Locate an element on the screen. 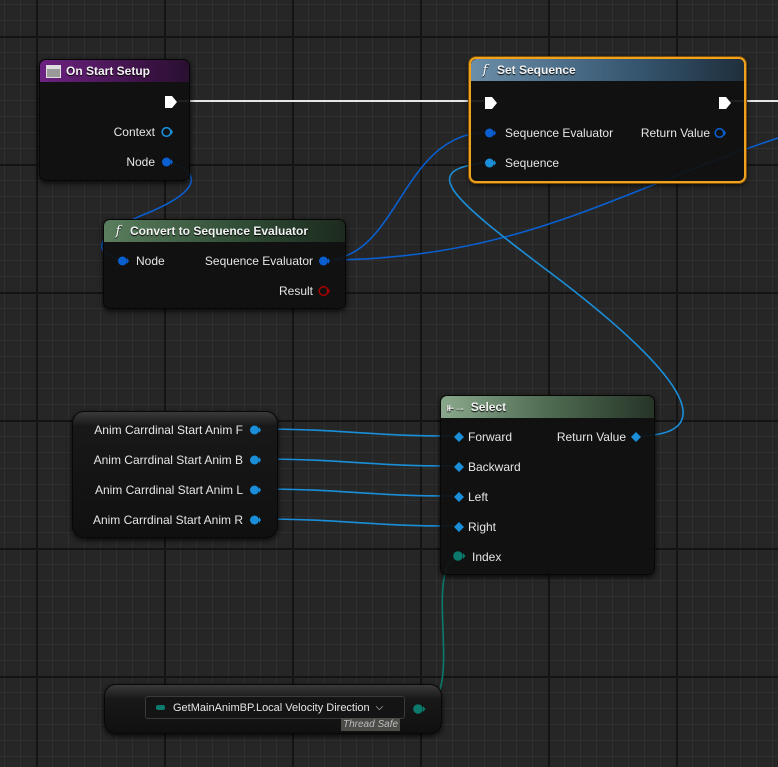  on-start-setup-node: On Start Setup Context Node is located at coordinates (114, 120).